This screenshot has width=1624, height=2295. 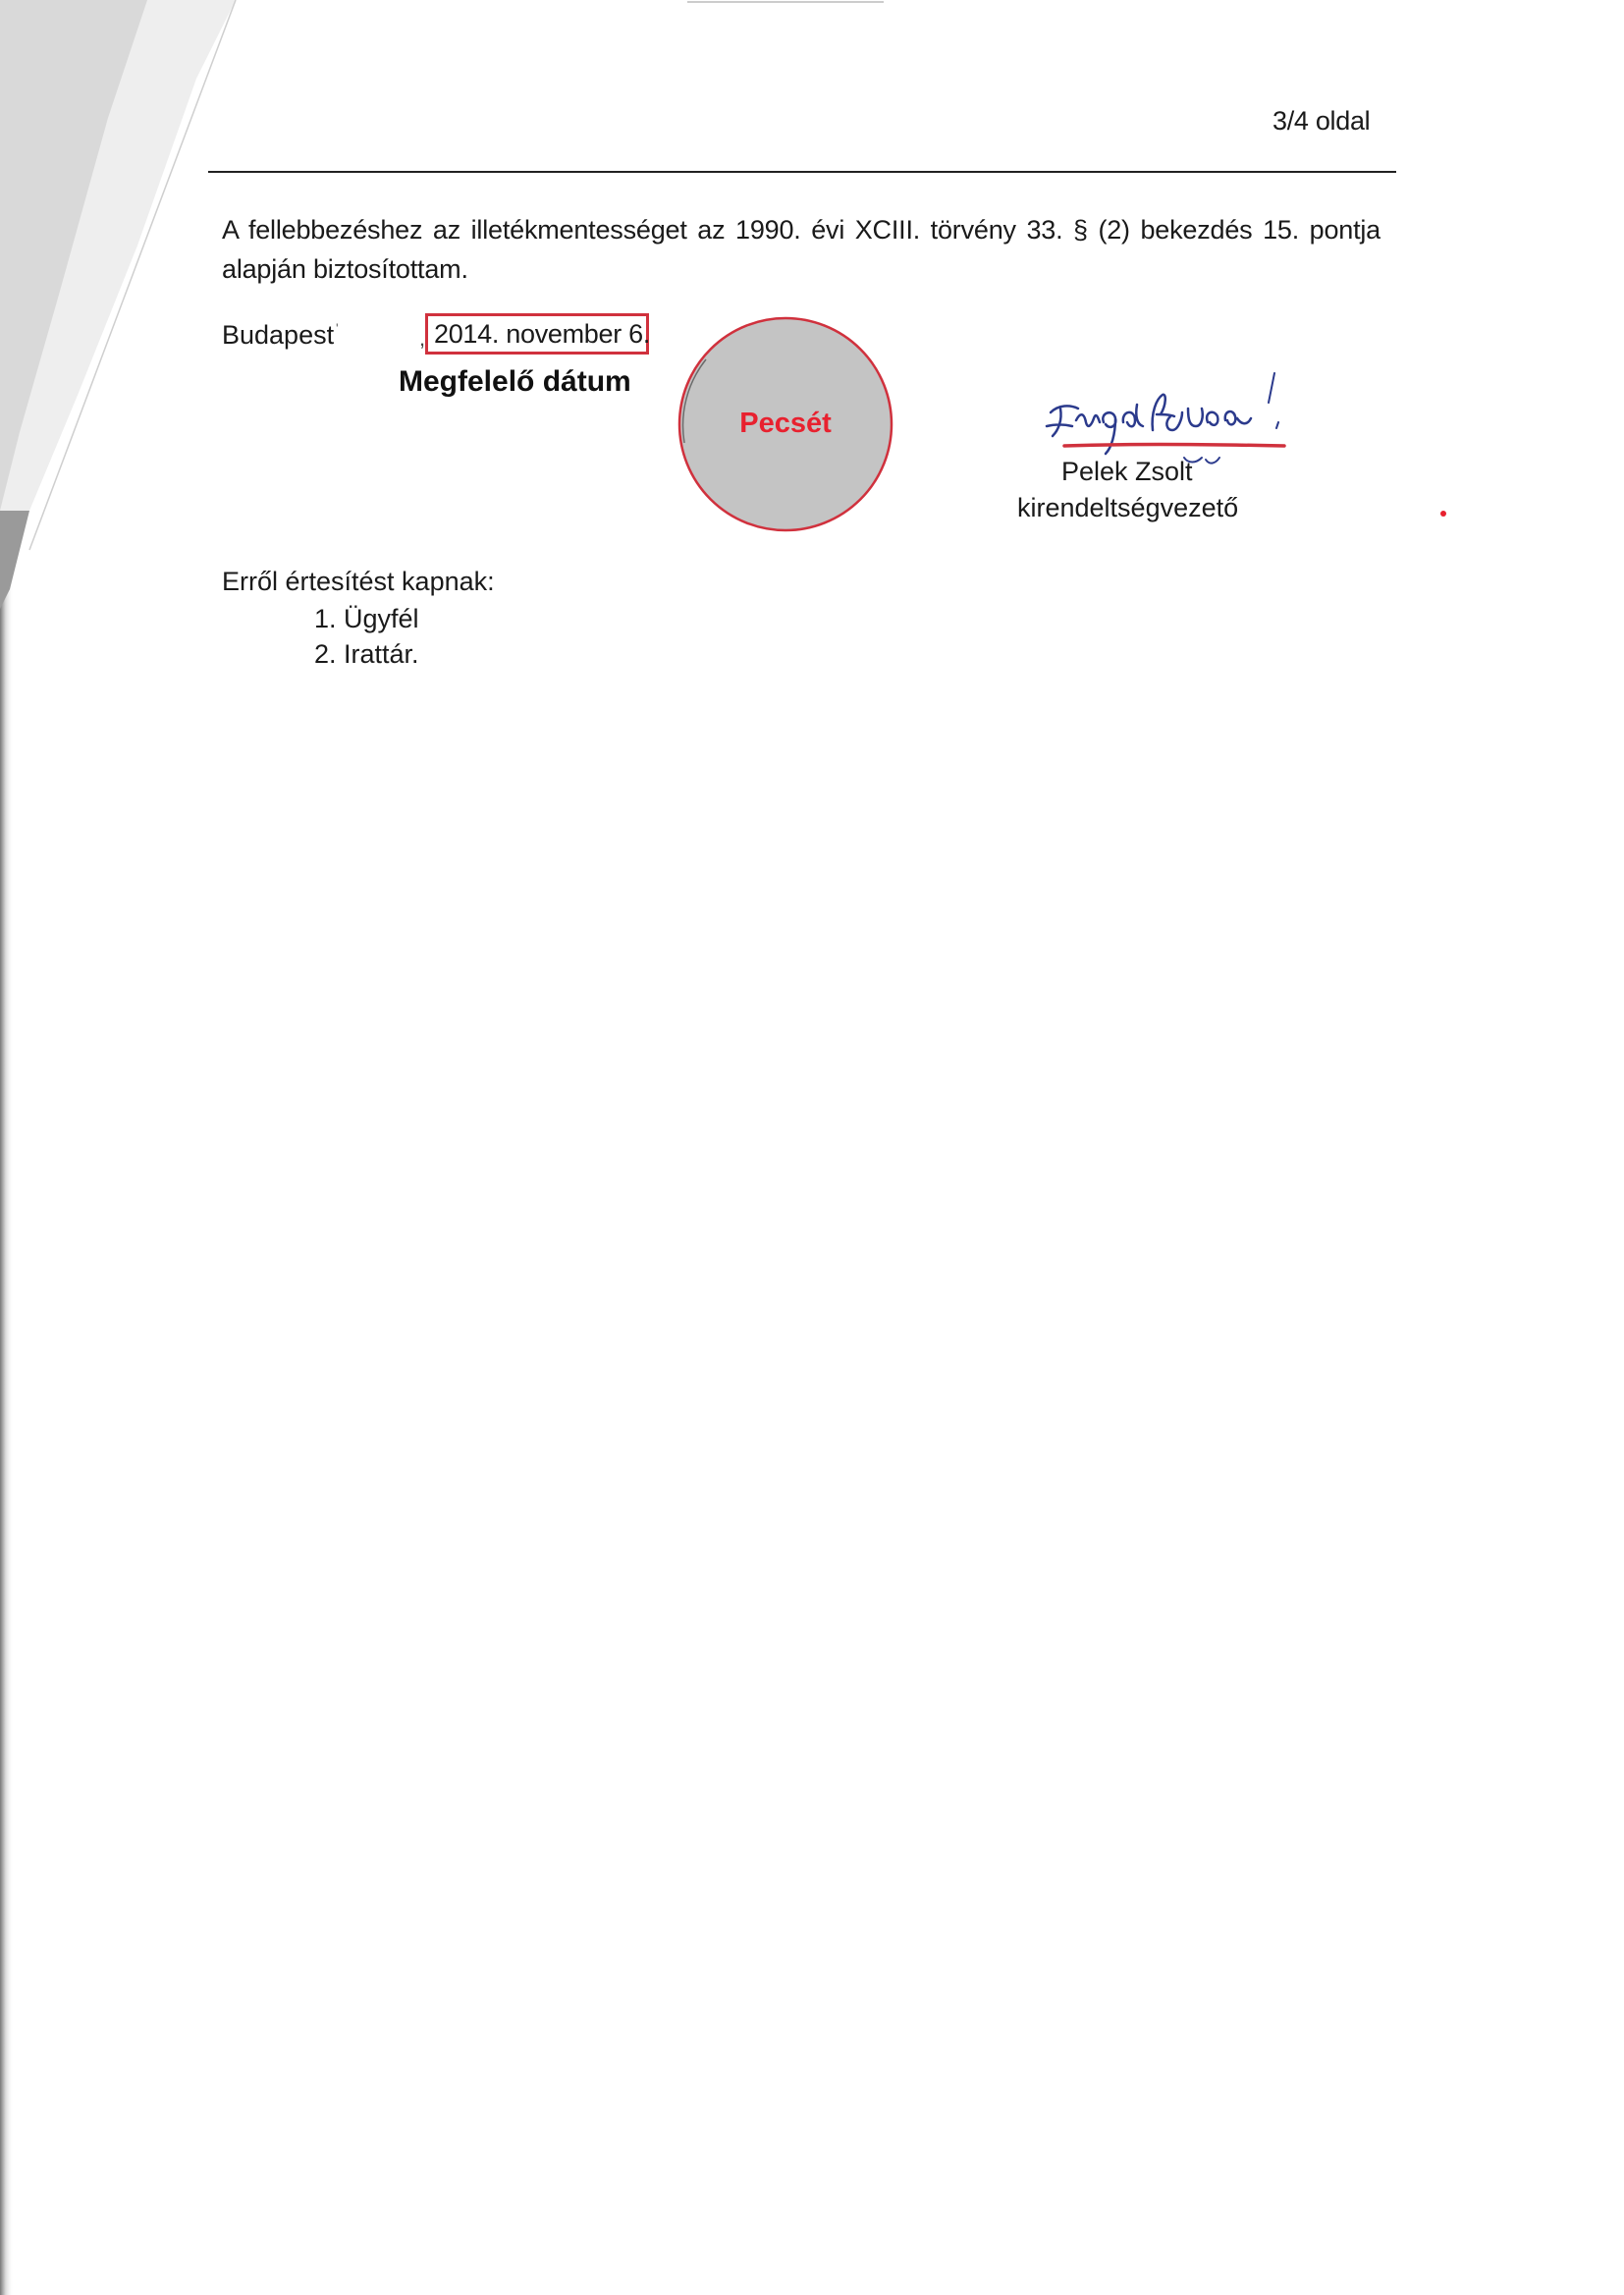 I want to click on page-number: 3/4 oldal, so click(x=1321, y=121).